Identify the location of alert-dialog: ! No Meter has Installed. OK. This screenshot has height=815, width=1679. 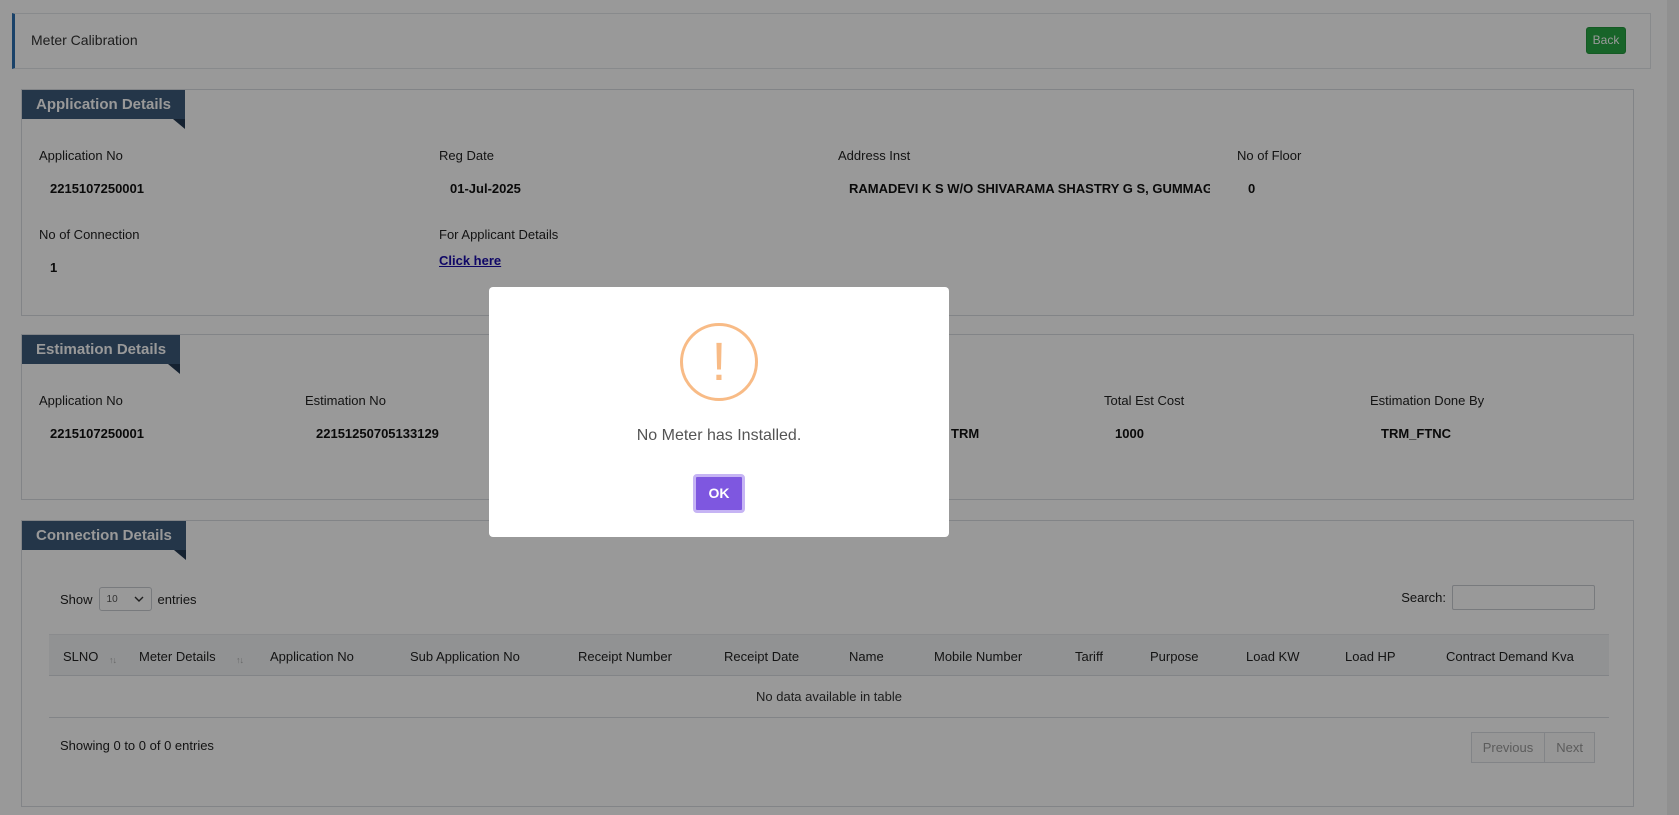
(719, 412).